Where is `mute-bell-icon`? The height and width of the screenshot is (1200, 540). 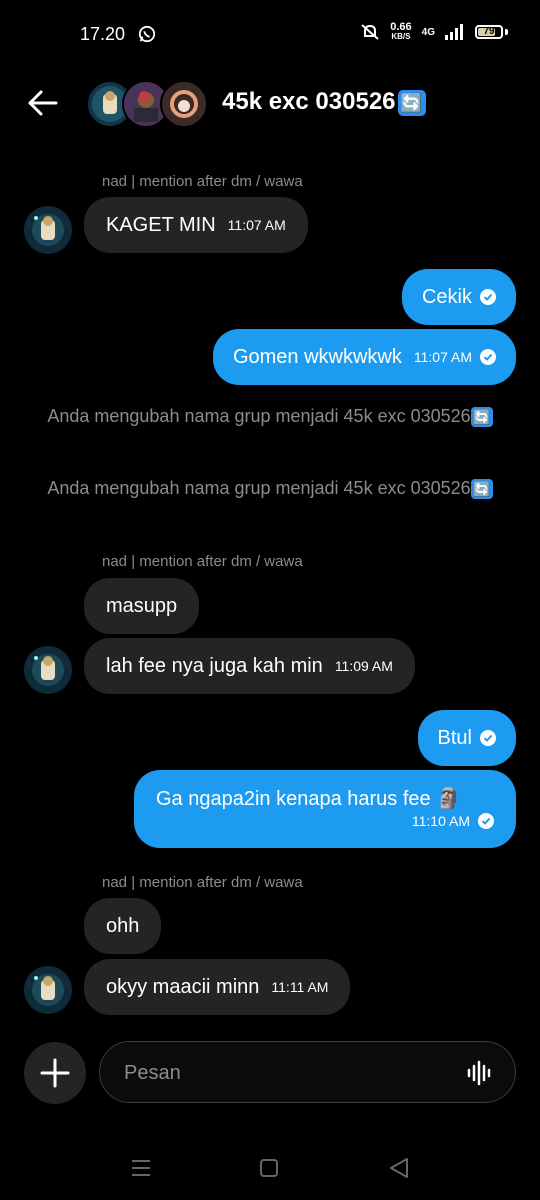 mute-bell-icon is located at coordinates (370, 32).